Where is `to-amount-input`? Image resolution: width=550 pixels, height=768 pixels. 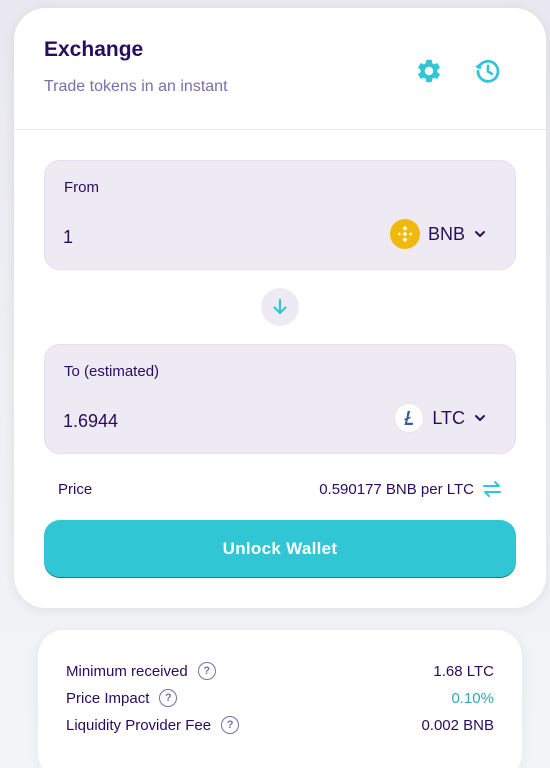
to-amount-input is located at coordinates (188, 421).